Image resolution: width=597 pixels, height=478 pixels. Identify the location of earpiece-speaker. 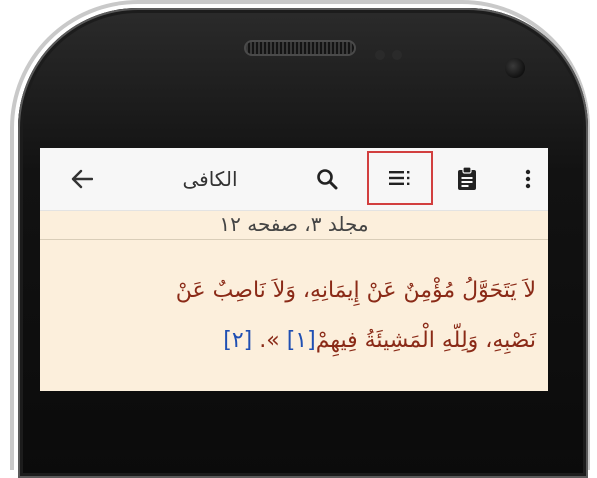
(300, 48).